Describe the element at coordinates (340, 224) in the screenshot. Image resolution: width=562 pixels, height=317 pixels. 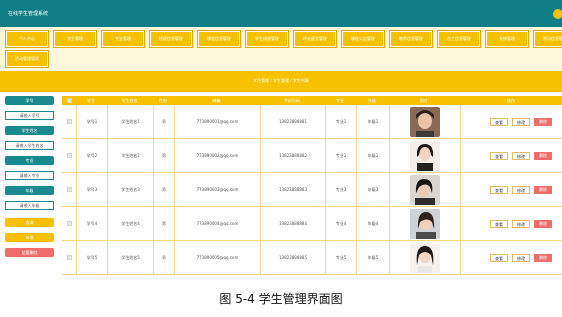
I see `cell-major: 专业4` at that location.